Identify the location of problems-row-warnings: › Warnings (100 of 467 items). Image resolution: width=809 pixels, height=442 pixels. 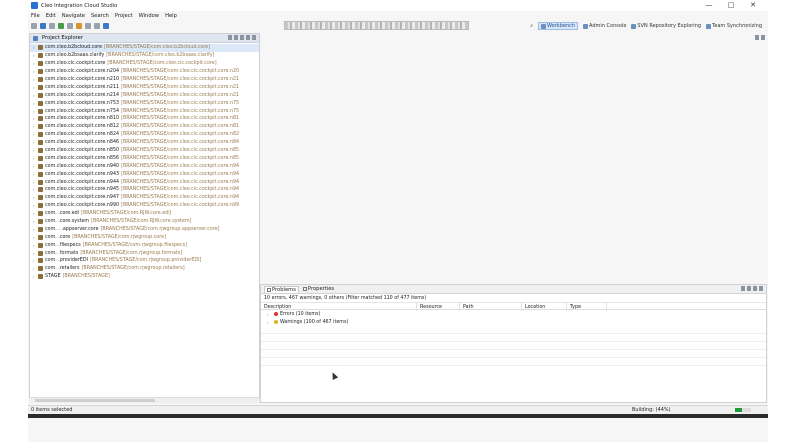
(513, 322).